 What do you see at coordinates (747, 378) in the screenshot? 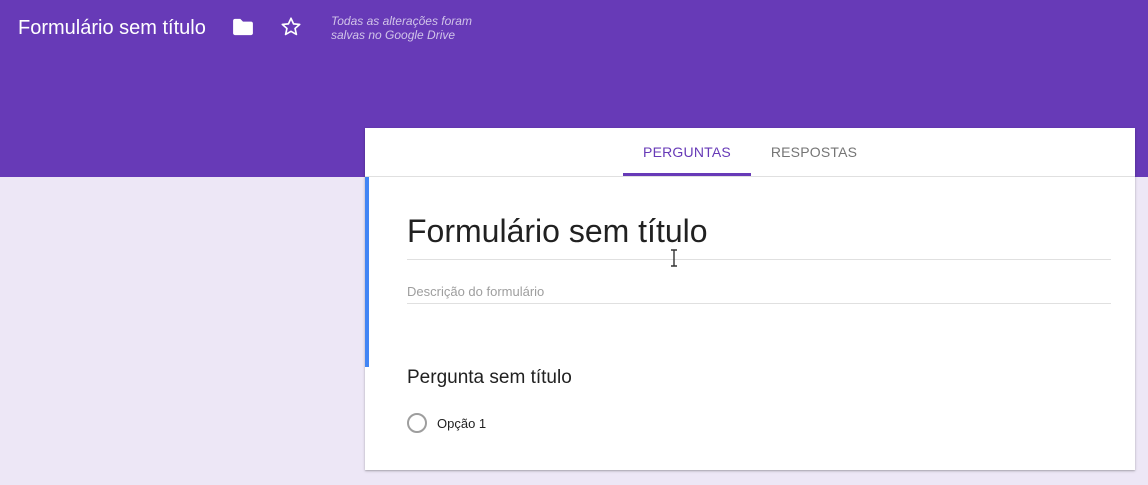
I see `question-title-field: Pergunta sem título` at bounding box center [747, 378].